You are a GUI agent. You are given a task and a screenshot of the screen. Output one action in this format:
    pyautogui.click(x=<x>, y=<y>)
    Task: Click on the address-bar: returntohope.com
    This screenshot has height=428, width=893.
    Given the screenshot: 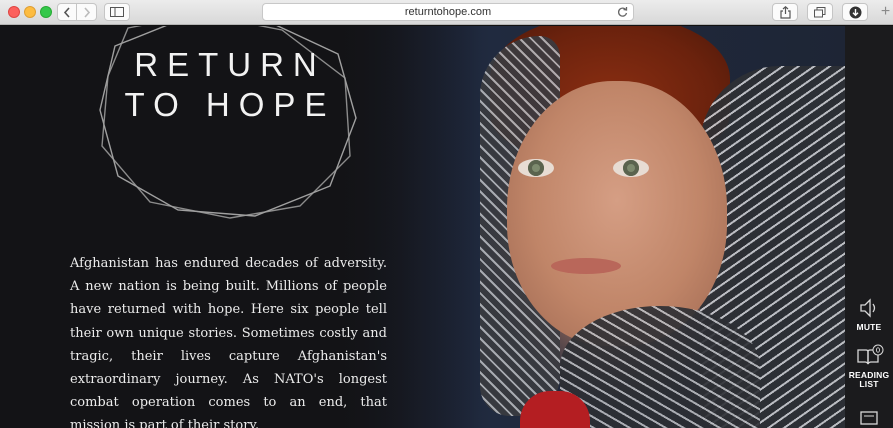 What is the action you would take?
    pyautogui.click(x=448, y=12)
    